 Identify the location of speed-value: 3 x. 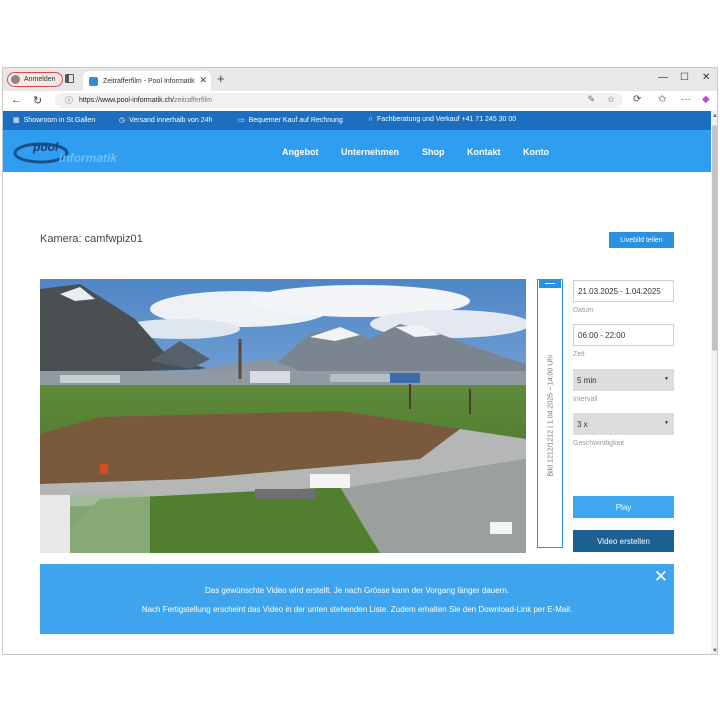
(582, 424).